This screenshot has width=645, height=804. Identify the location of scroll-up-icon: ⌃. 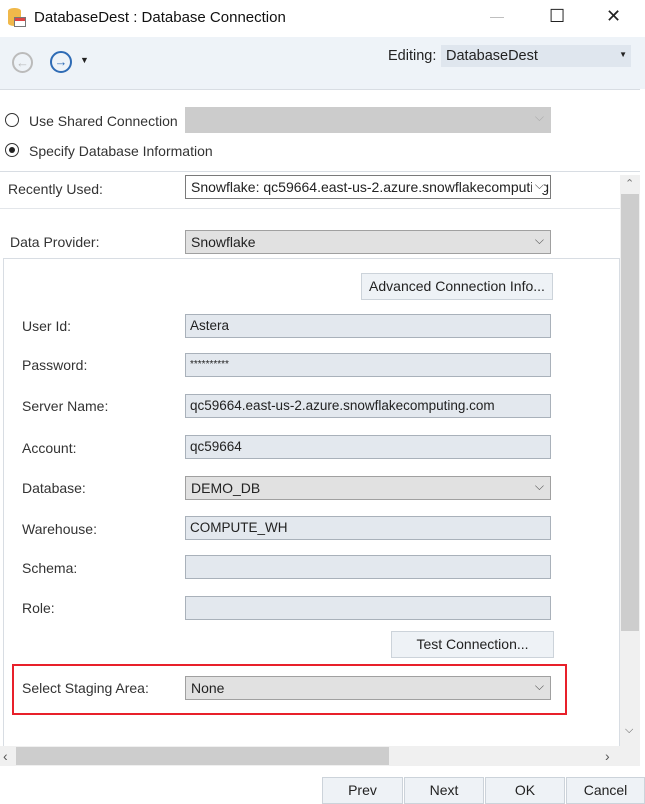
(629, 183).